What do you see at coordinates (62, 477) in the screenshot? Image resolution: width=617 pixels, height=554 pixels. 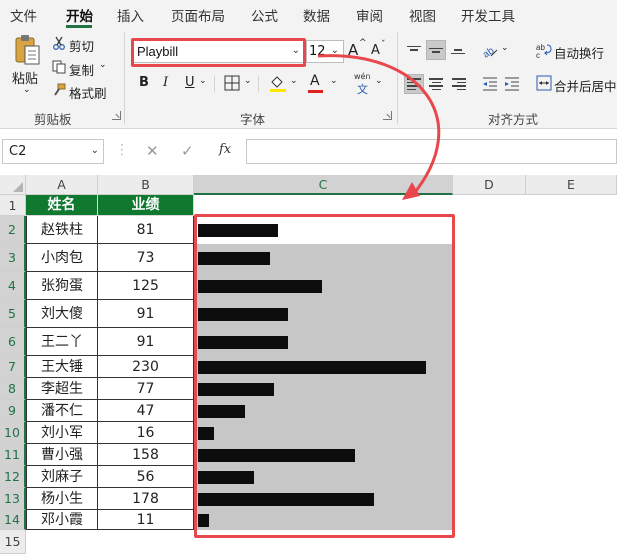 I see `name-cell: 刘麻子` at bounding box center [62, 477].